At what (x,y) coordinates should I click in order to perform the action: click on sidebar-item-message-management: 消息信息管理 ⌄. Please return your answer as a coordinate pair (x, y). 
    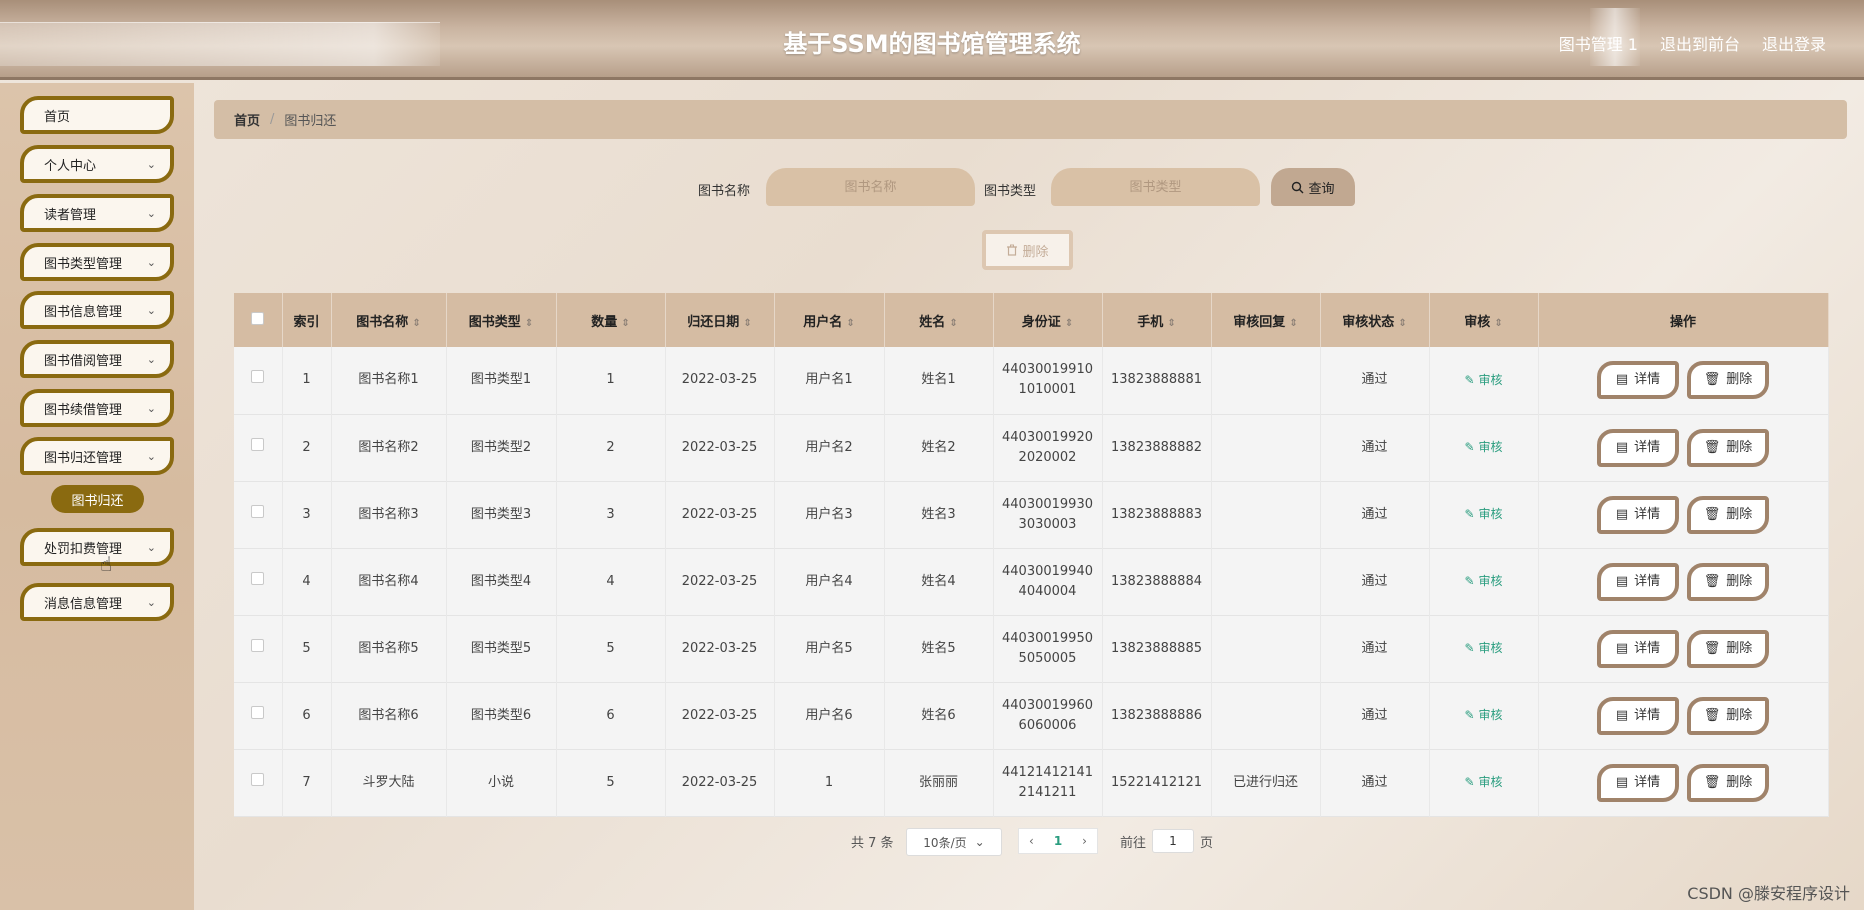
    Looking at the image, I should click on (97, 602).